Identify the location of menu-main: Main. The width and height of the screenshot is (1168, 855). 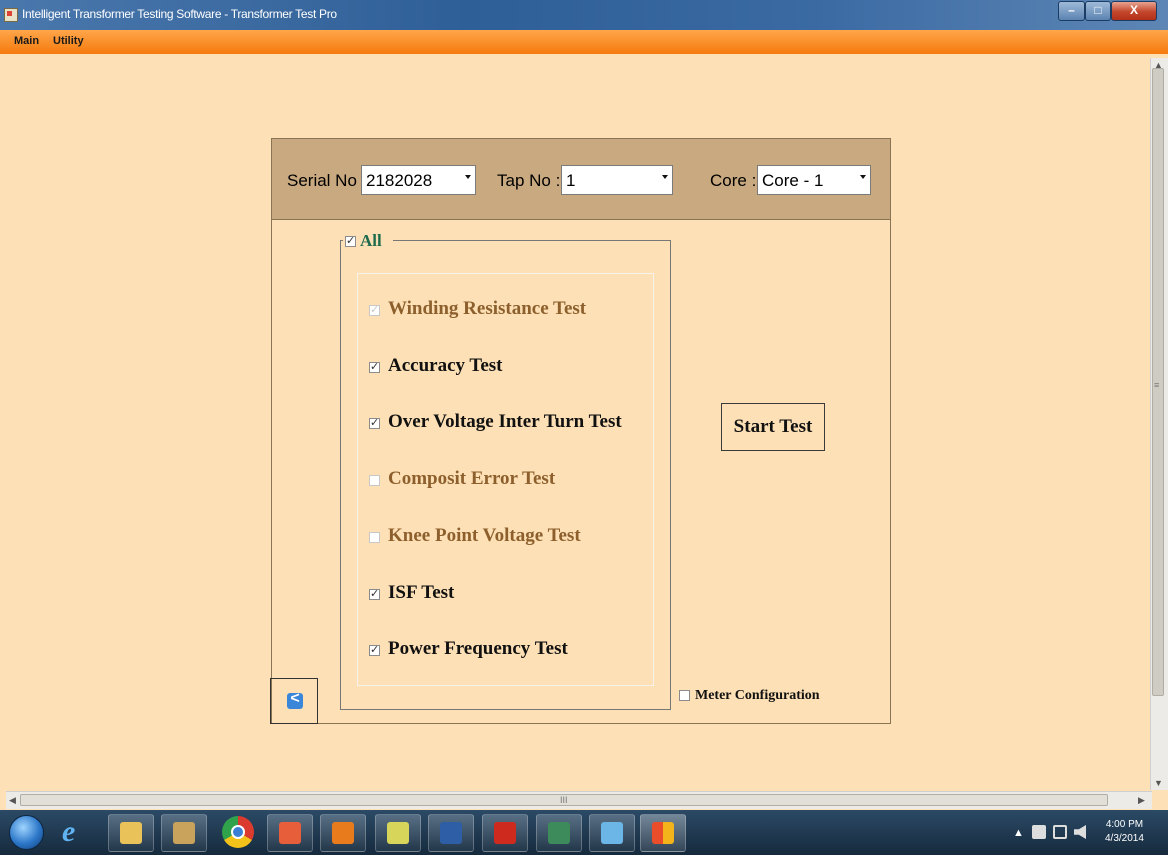
(26, 41).